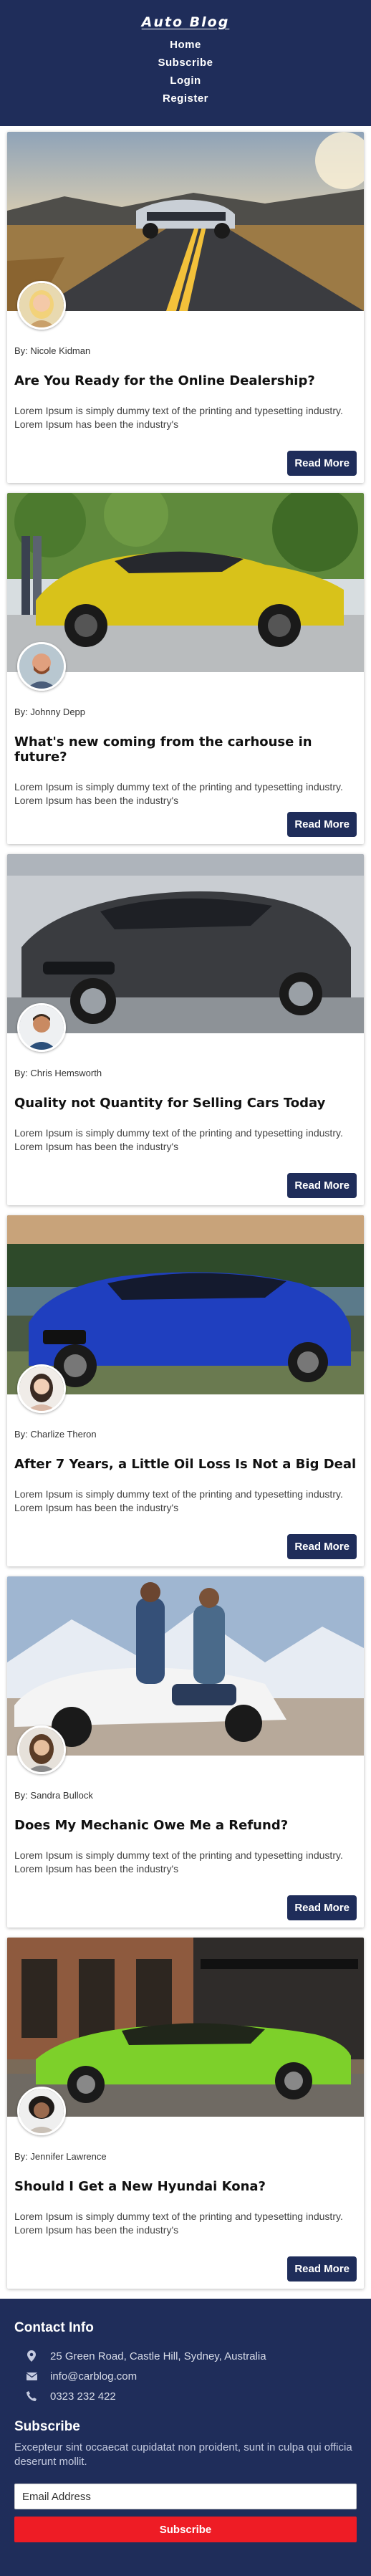 This screenshot has width=371, height=2576. I want to click on post-author: By: Sandra Bullock, so click(53, 1795).